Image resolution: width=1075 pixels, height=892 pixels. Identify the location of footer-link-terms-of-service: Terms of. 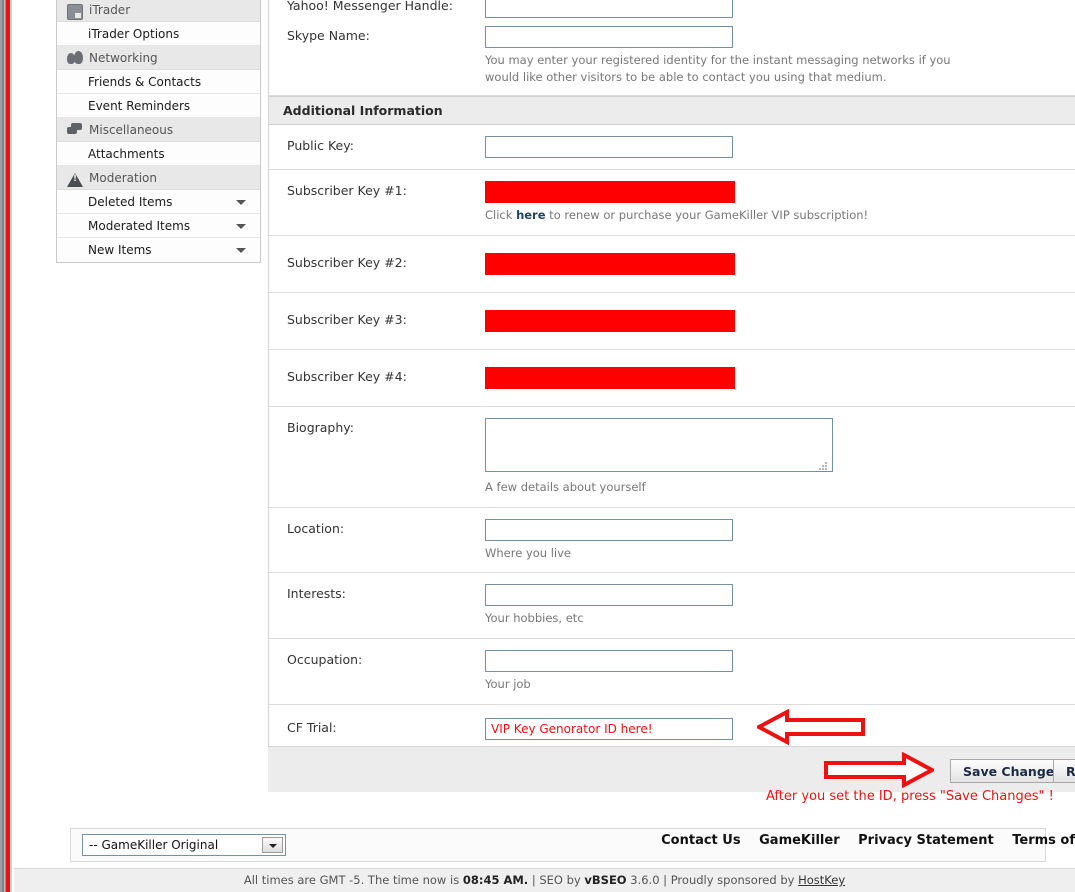
(1043, 840).